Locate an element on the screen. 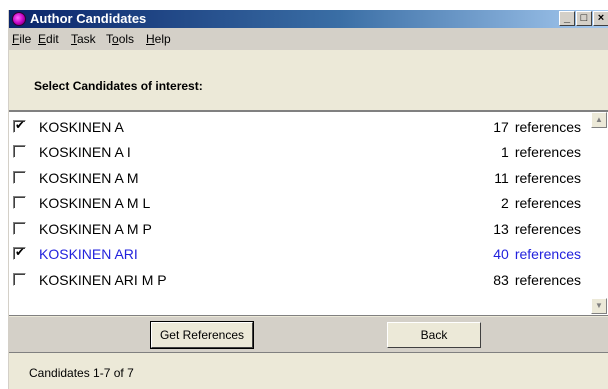 The image size is (608, 389). window-controls: _ □ × is located at coordinates (583, 19).